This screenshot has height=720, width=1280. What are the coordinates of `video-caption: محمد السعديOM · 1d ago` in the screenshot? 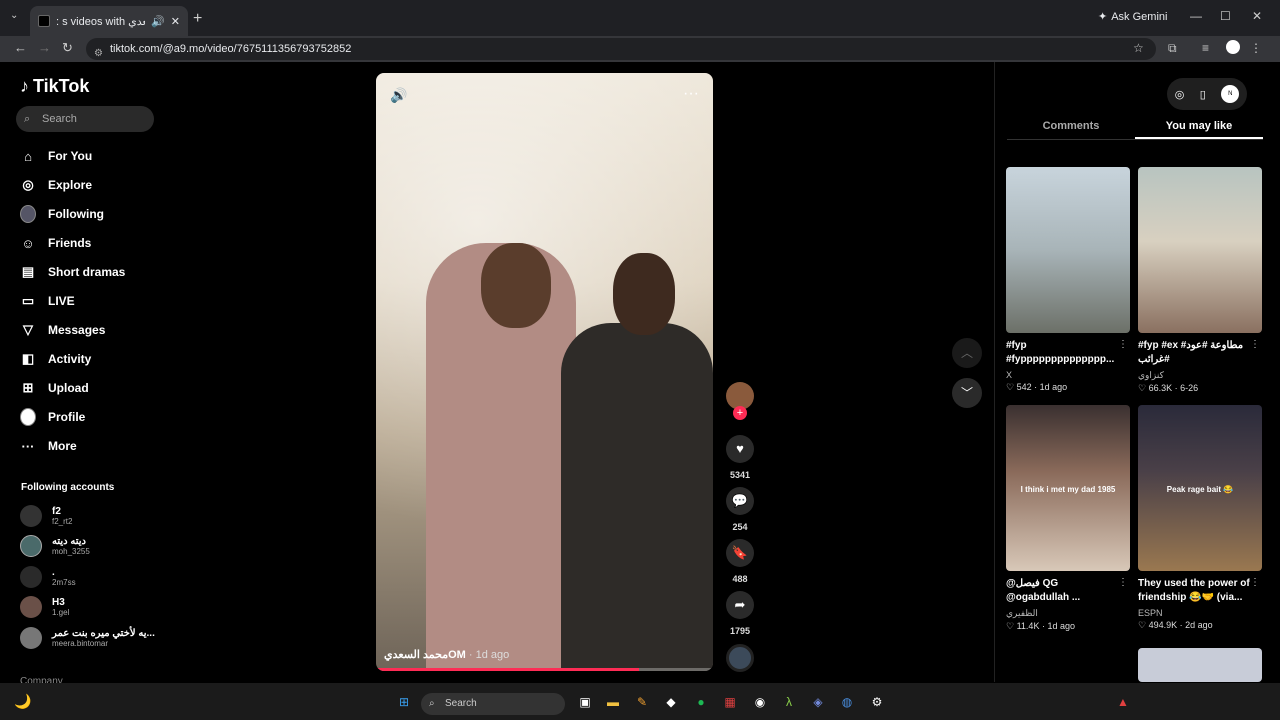 It's located at (446, 654).